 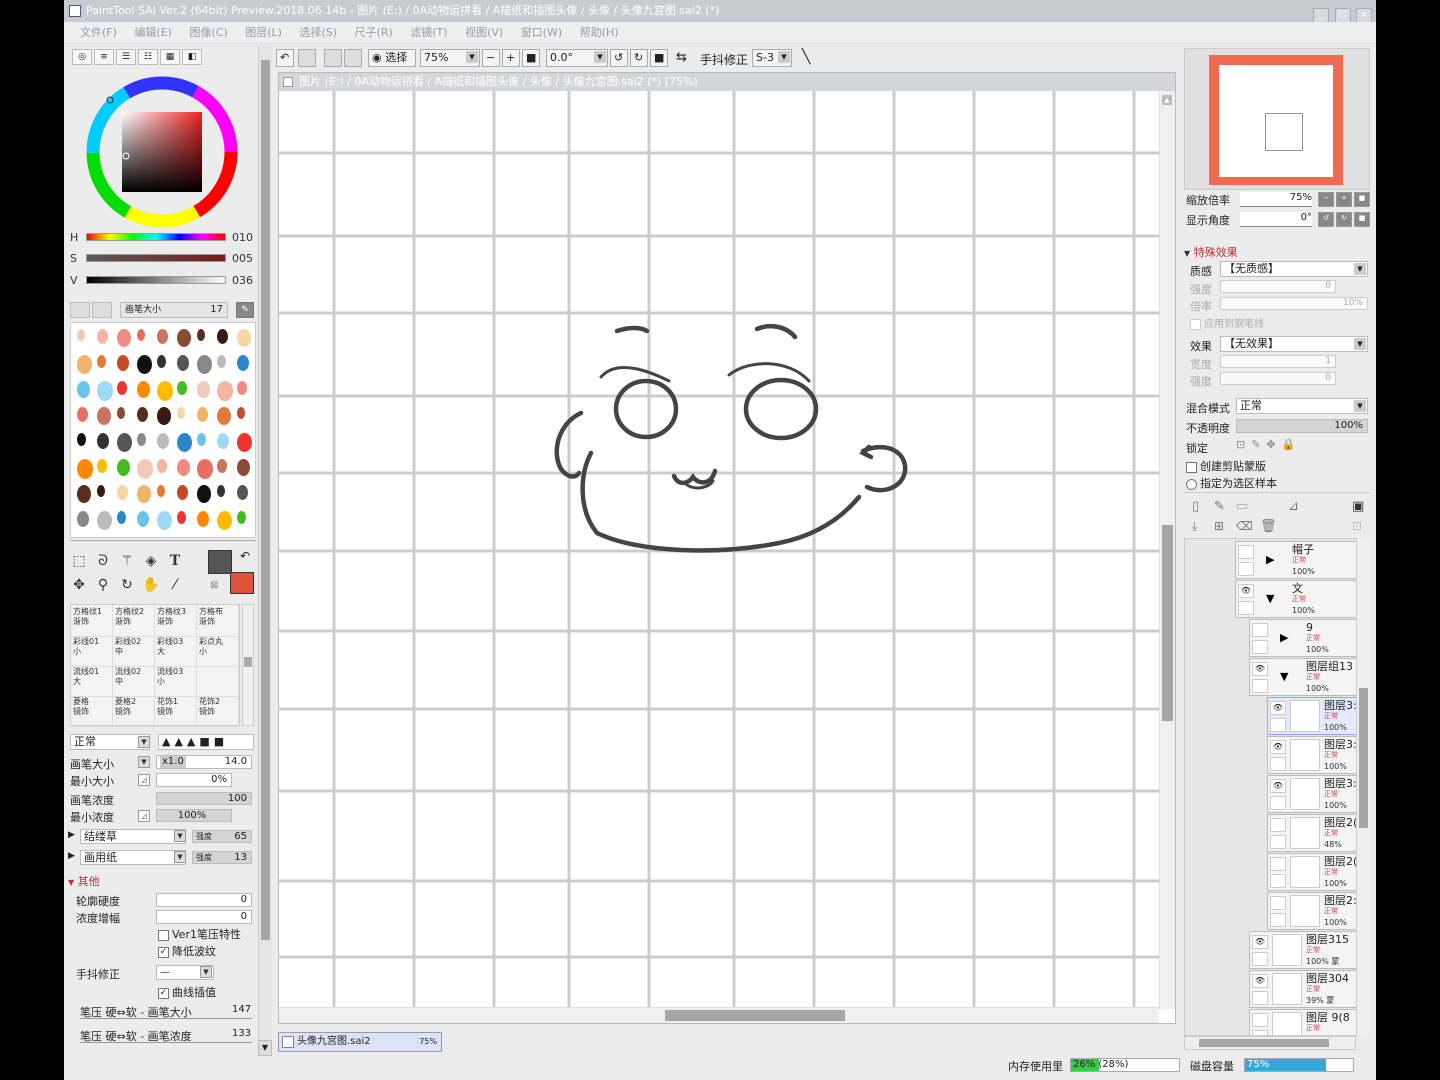 I want to click on nav-zoom-reset-icon: ■, so click(x=1362, y=199).